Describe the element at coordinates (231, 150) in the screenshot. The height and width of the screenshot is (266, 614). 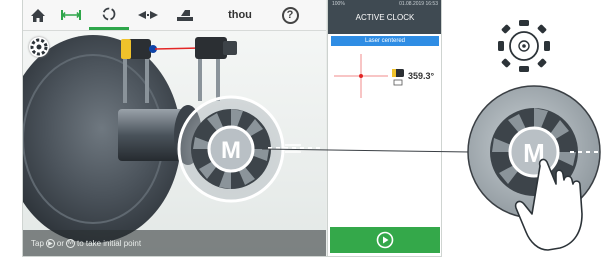
I see `hub-label: M` at that location.